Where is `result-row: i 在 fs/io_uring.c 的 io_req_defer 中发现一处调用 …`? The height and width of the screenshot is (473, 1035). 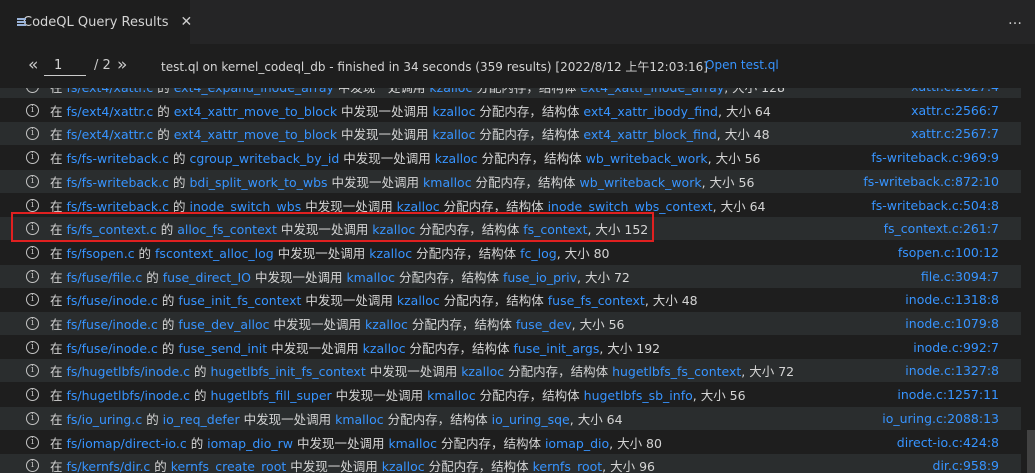 result-row: i 在 fs/io_uring.c 的 io_req_defer 中发现一处调用 … is located at coordinates (510, 418).